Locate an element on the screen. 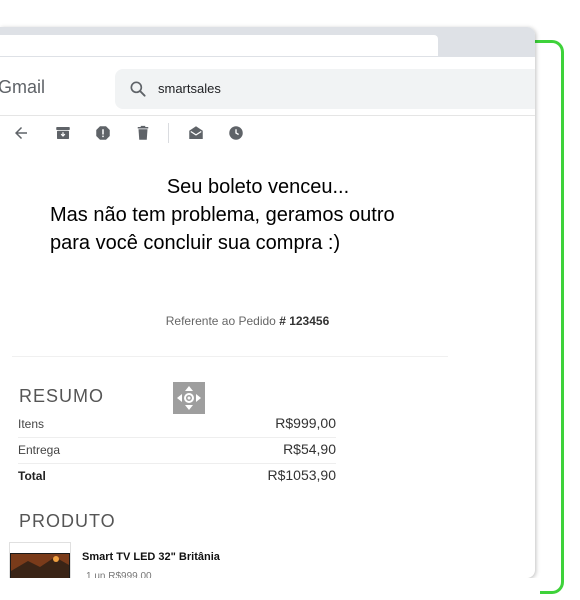  gmail-logo: Gmail is located at coordinates (22, 87).